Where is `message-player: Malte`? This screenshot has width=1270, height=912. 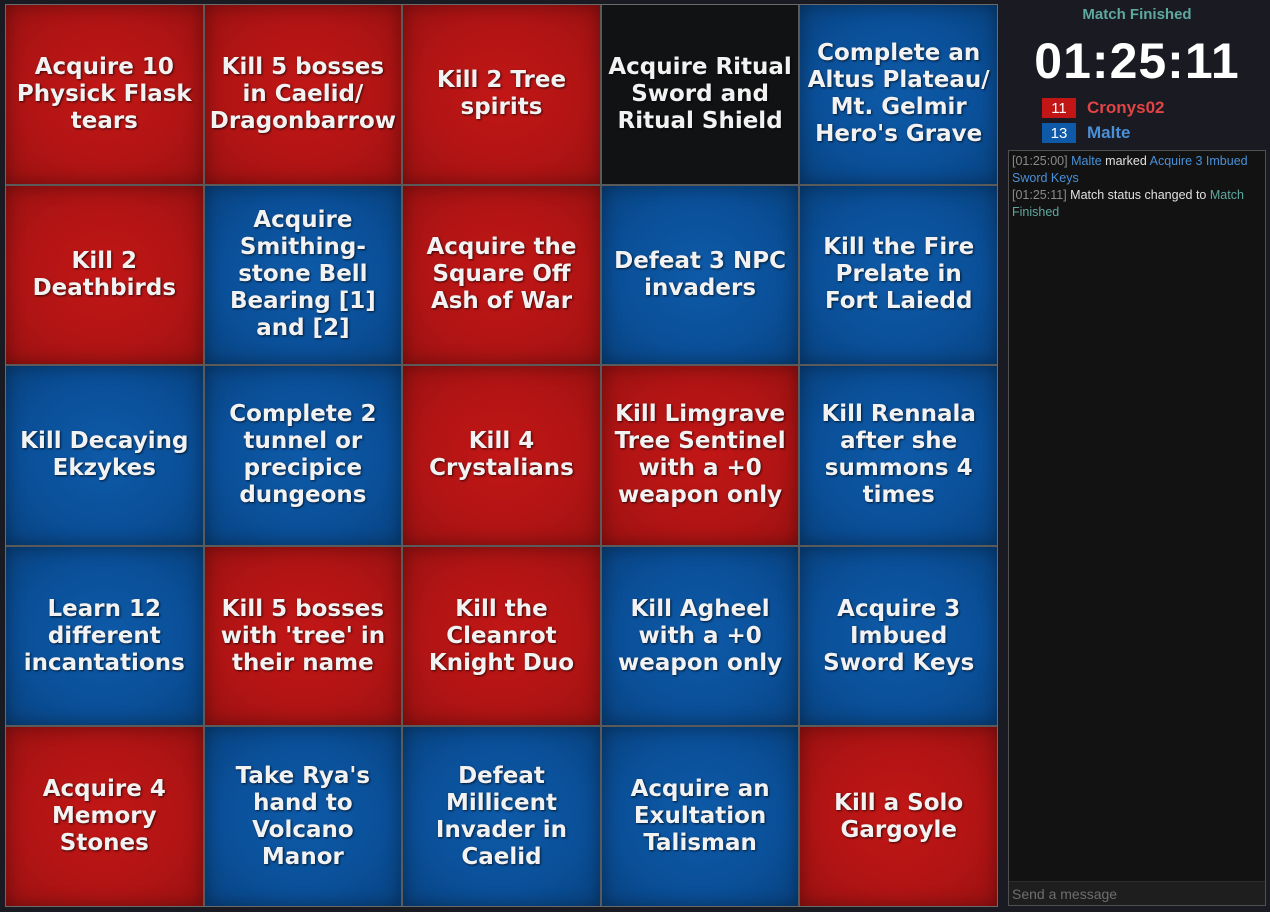
message-player: Malte is located at coordinates (1086, 161).